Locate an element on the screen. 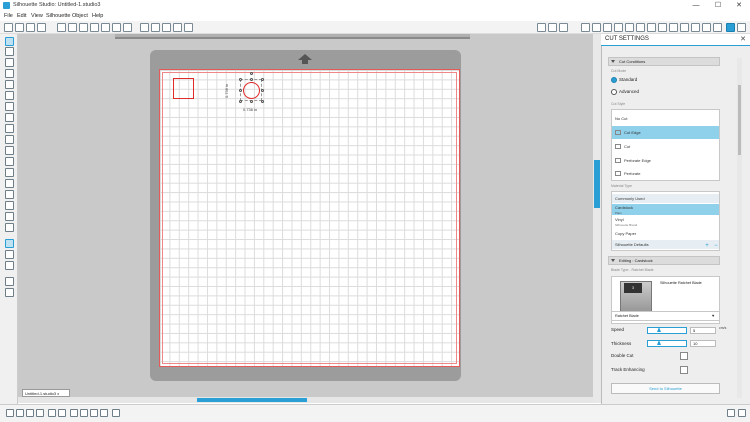  rectangle-tool-icon is located at coordinates (9, 73).